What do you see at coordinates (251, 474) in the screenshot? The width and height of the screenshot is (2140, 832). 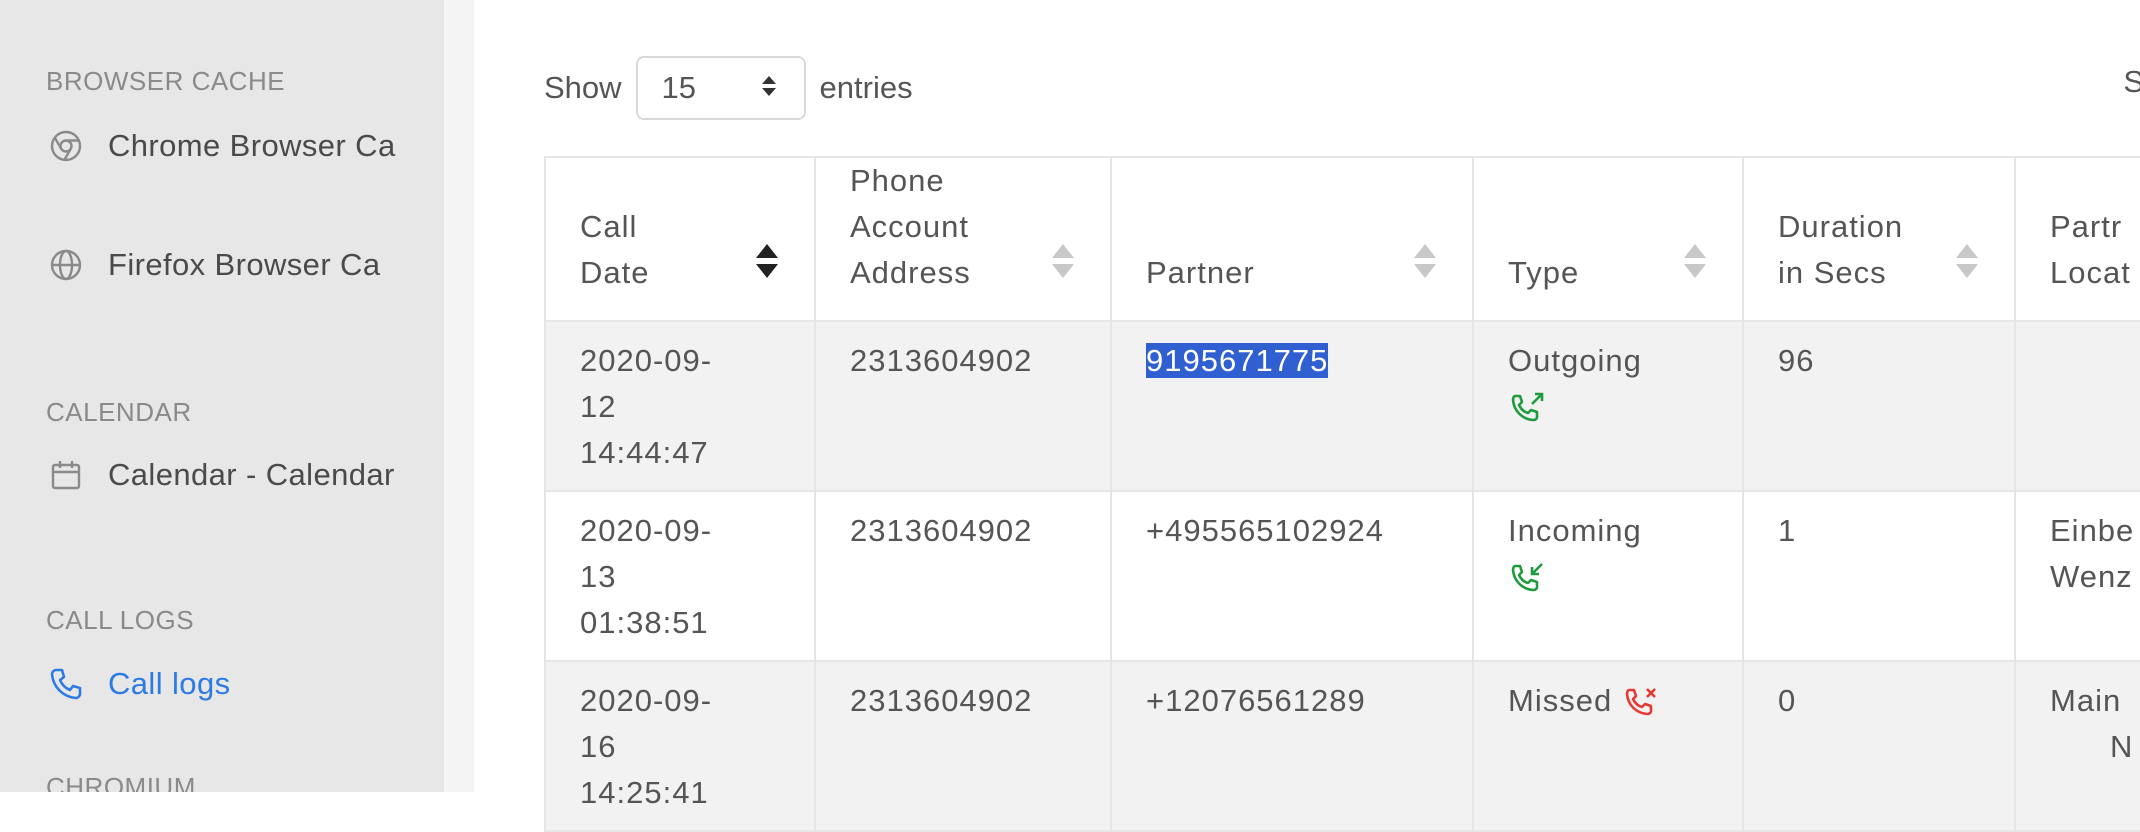 I see `sidebar-item-label: Calendar - Calendar` at bounding box center [251, 474].